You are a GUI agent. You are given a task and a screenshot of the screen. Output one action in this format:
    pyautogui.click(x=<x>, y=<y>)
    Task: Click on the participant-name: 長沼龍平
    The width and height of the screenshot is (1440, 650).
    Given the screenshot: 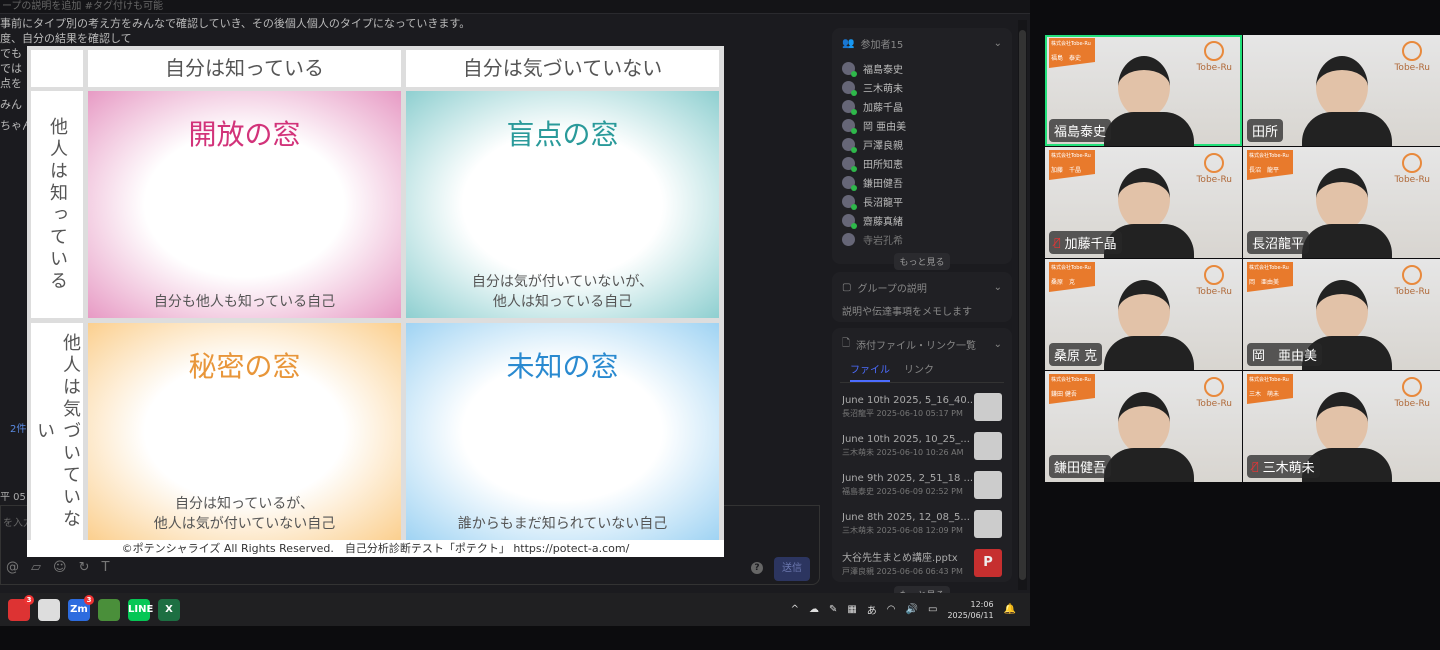 What is the action you would take?
    pyautogui.click(x=883, y=203)
    